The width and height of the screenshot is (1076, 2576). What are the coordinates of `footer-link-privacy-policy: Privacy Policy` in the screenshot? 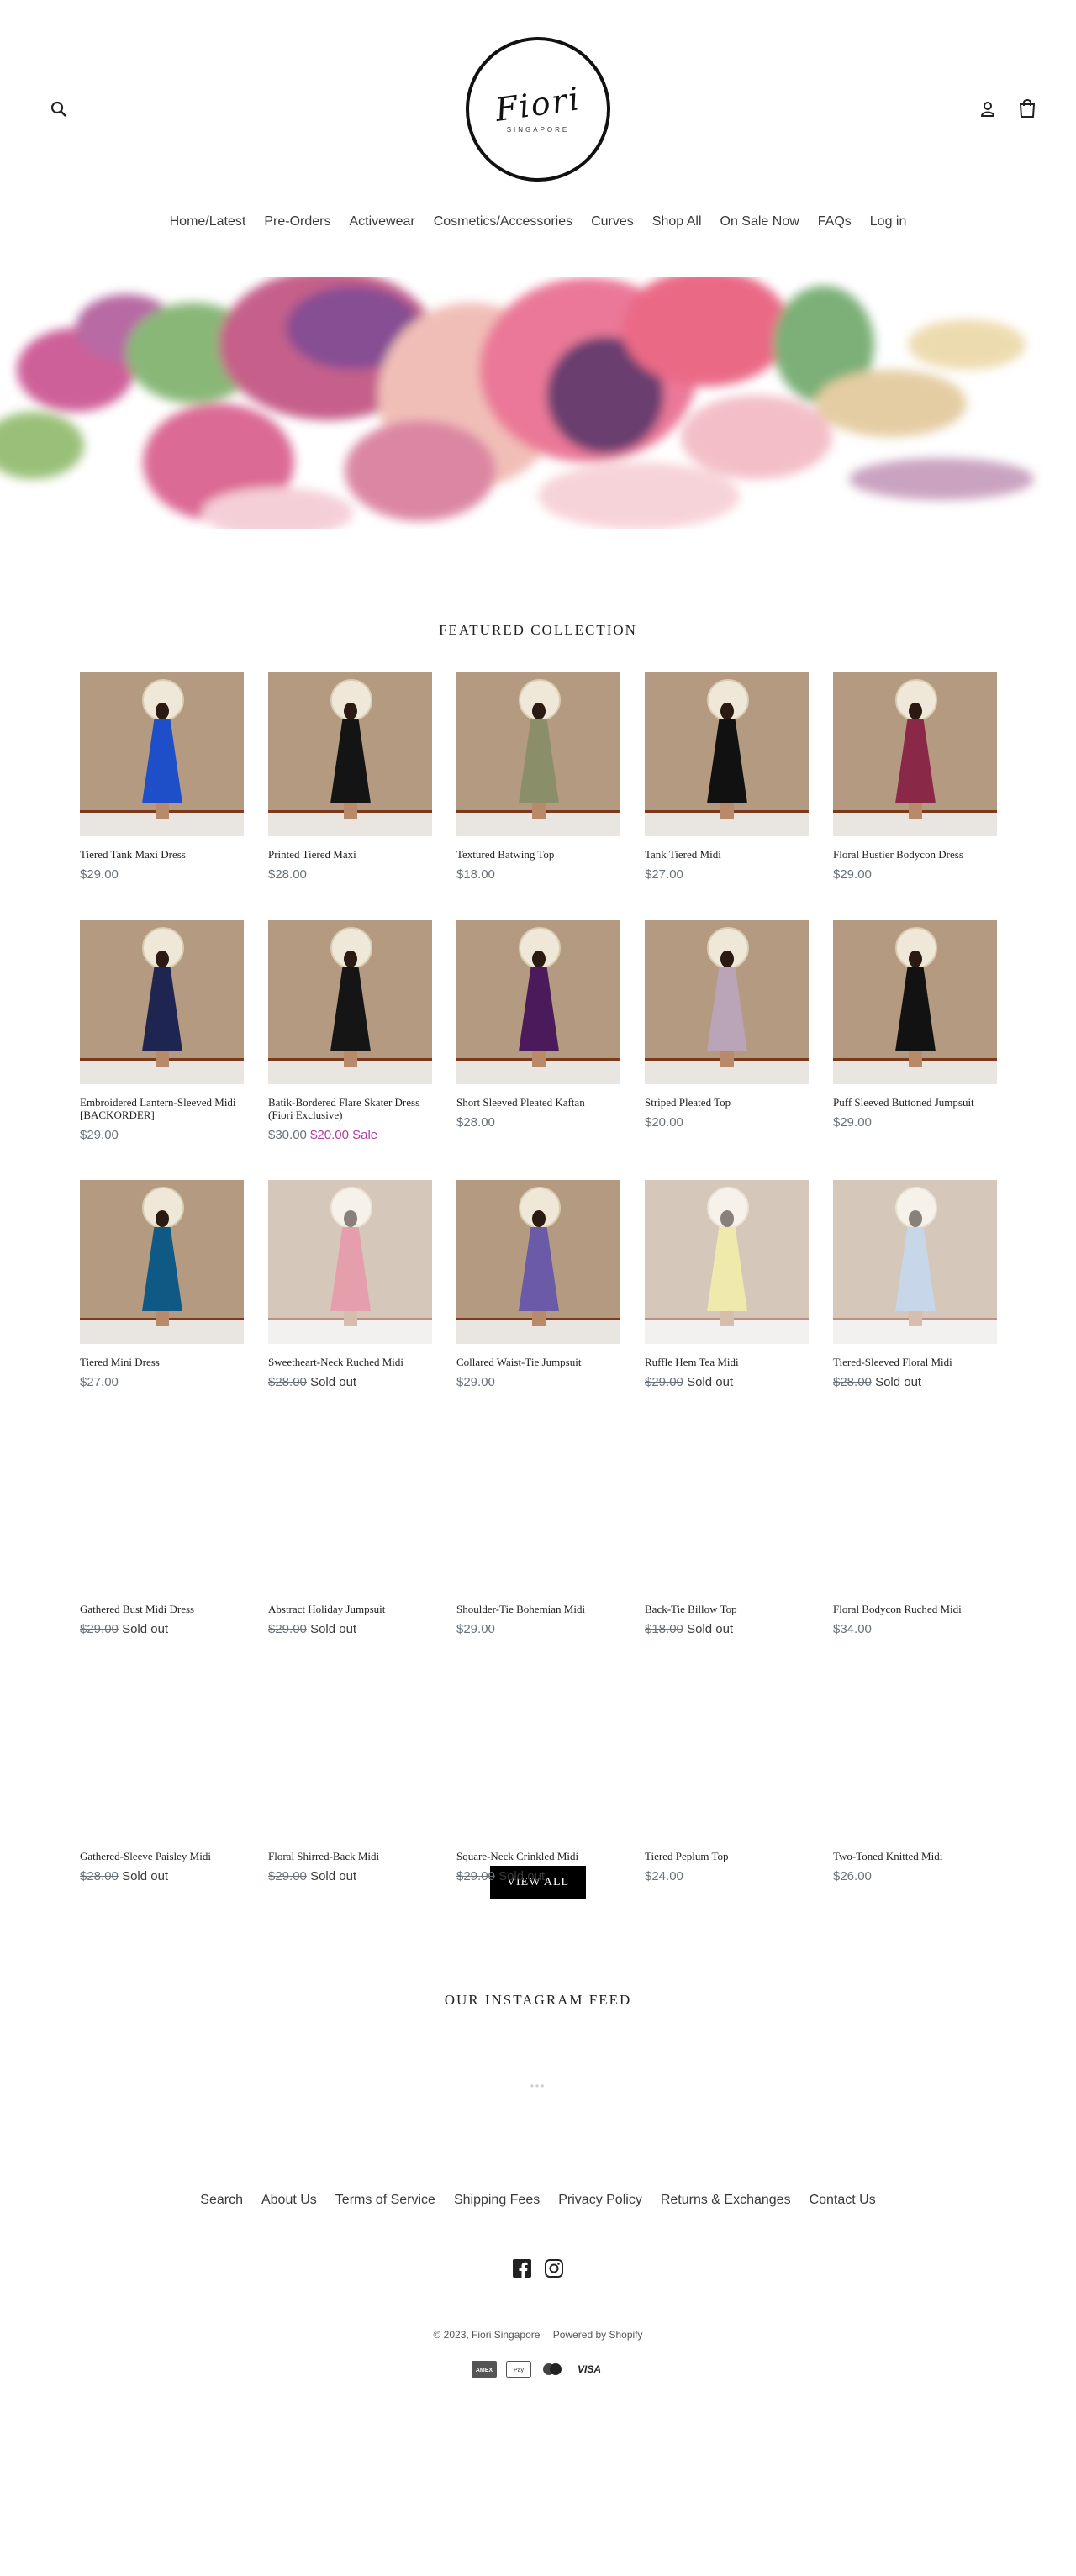 It's located at (600, 2200).